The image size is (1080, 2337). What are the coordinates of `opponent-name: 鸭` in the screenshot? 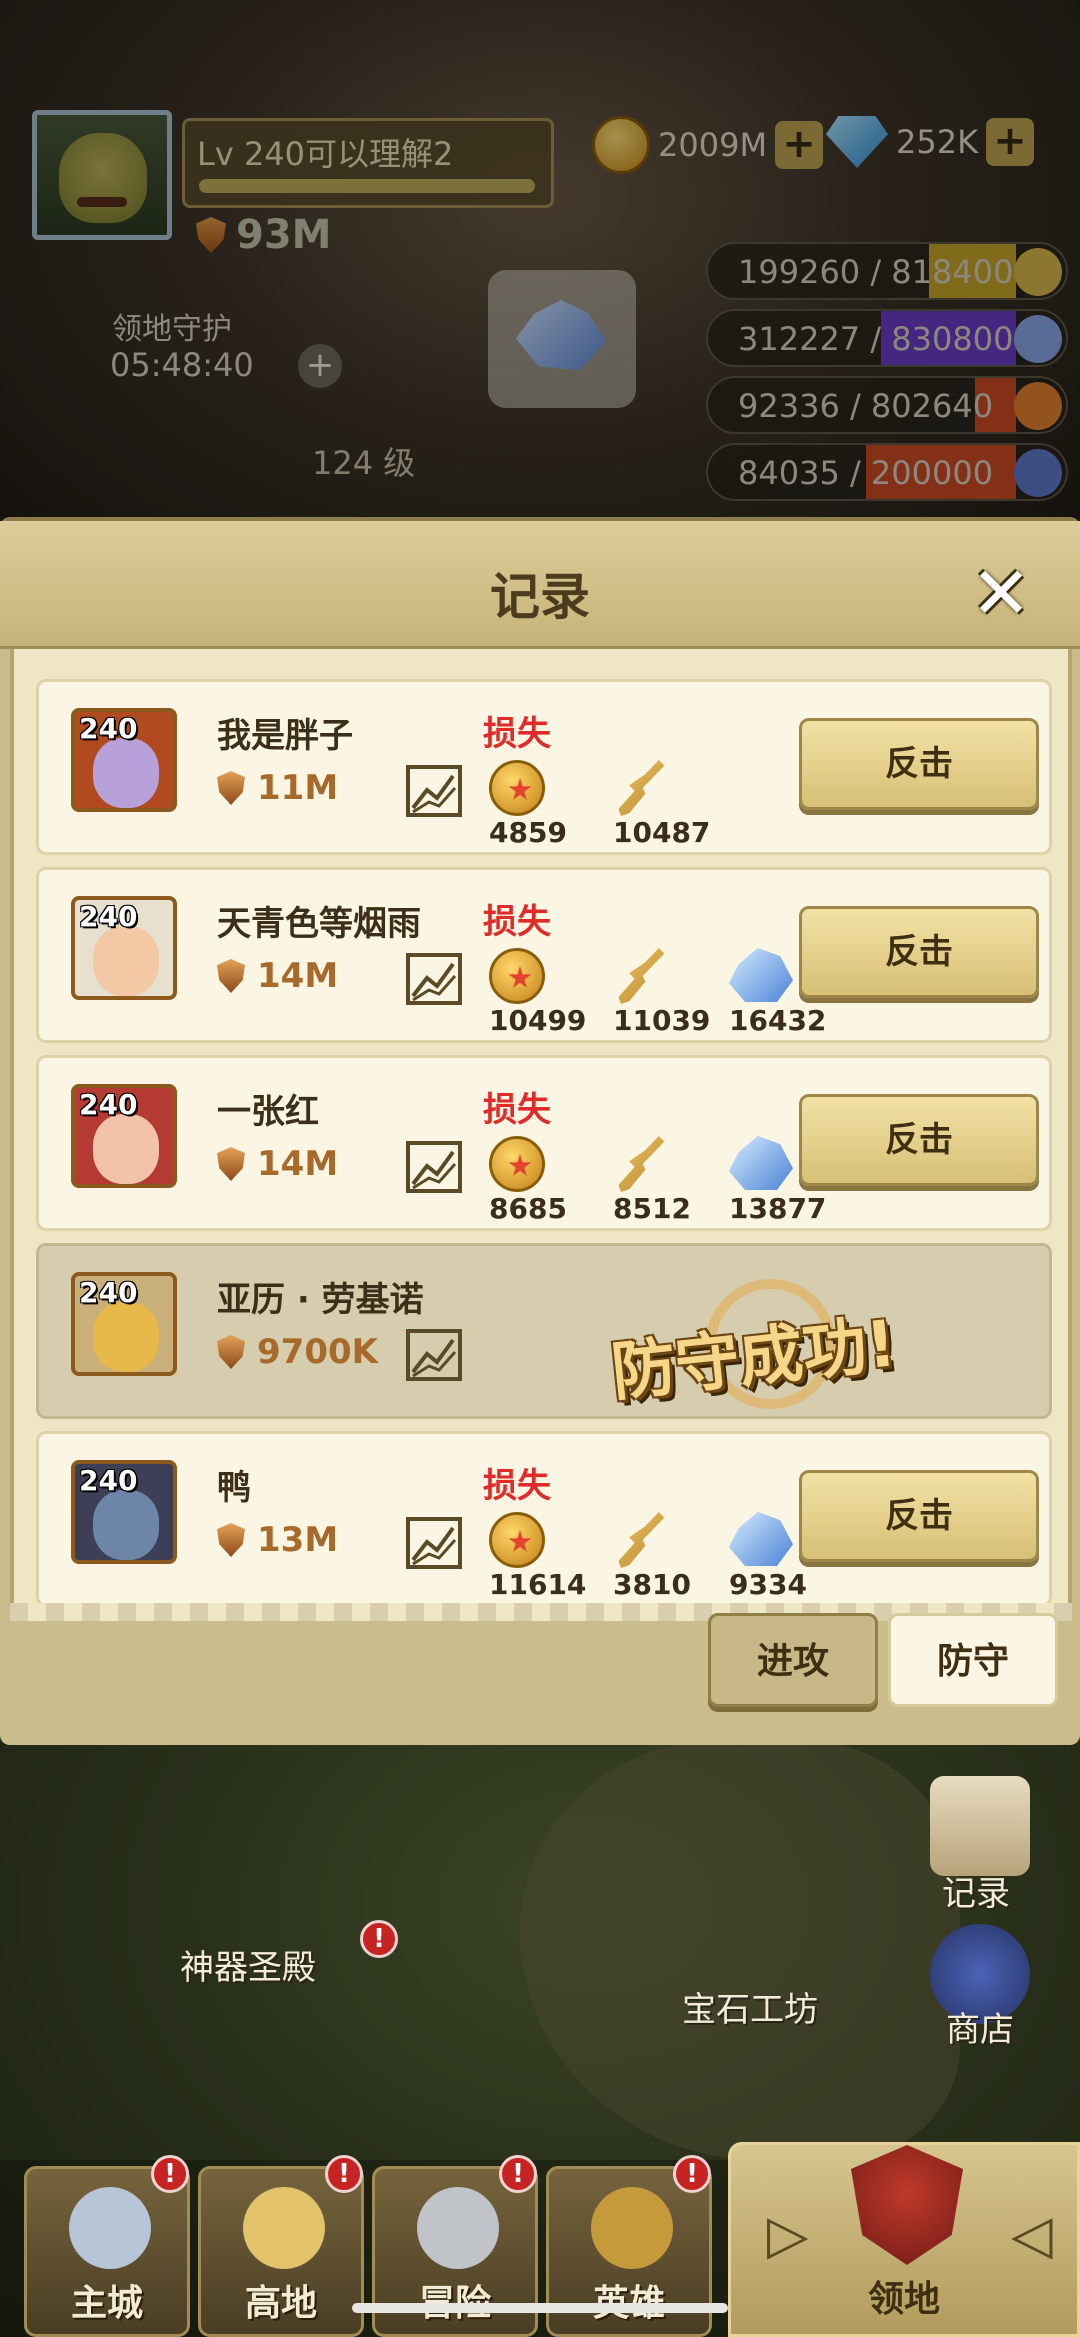 It's located at (234, 1488).